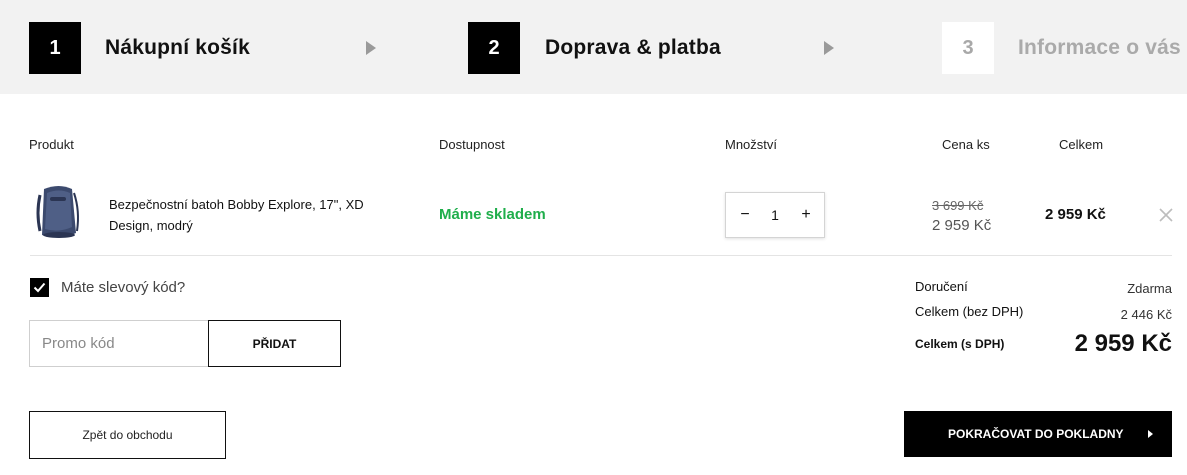 This screenshot has width=1187, height=475. I want to click on step-3-title: Informace o vás, so click(1099, 47).